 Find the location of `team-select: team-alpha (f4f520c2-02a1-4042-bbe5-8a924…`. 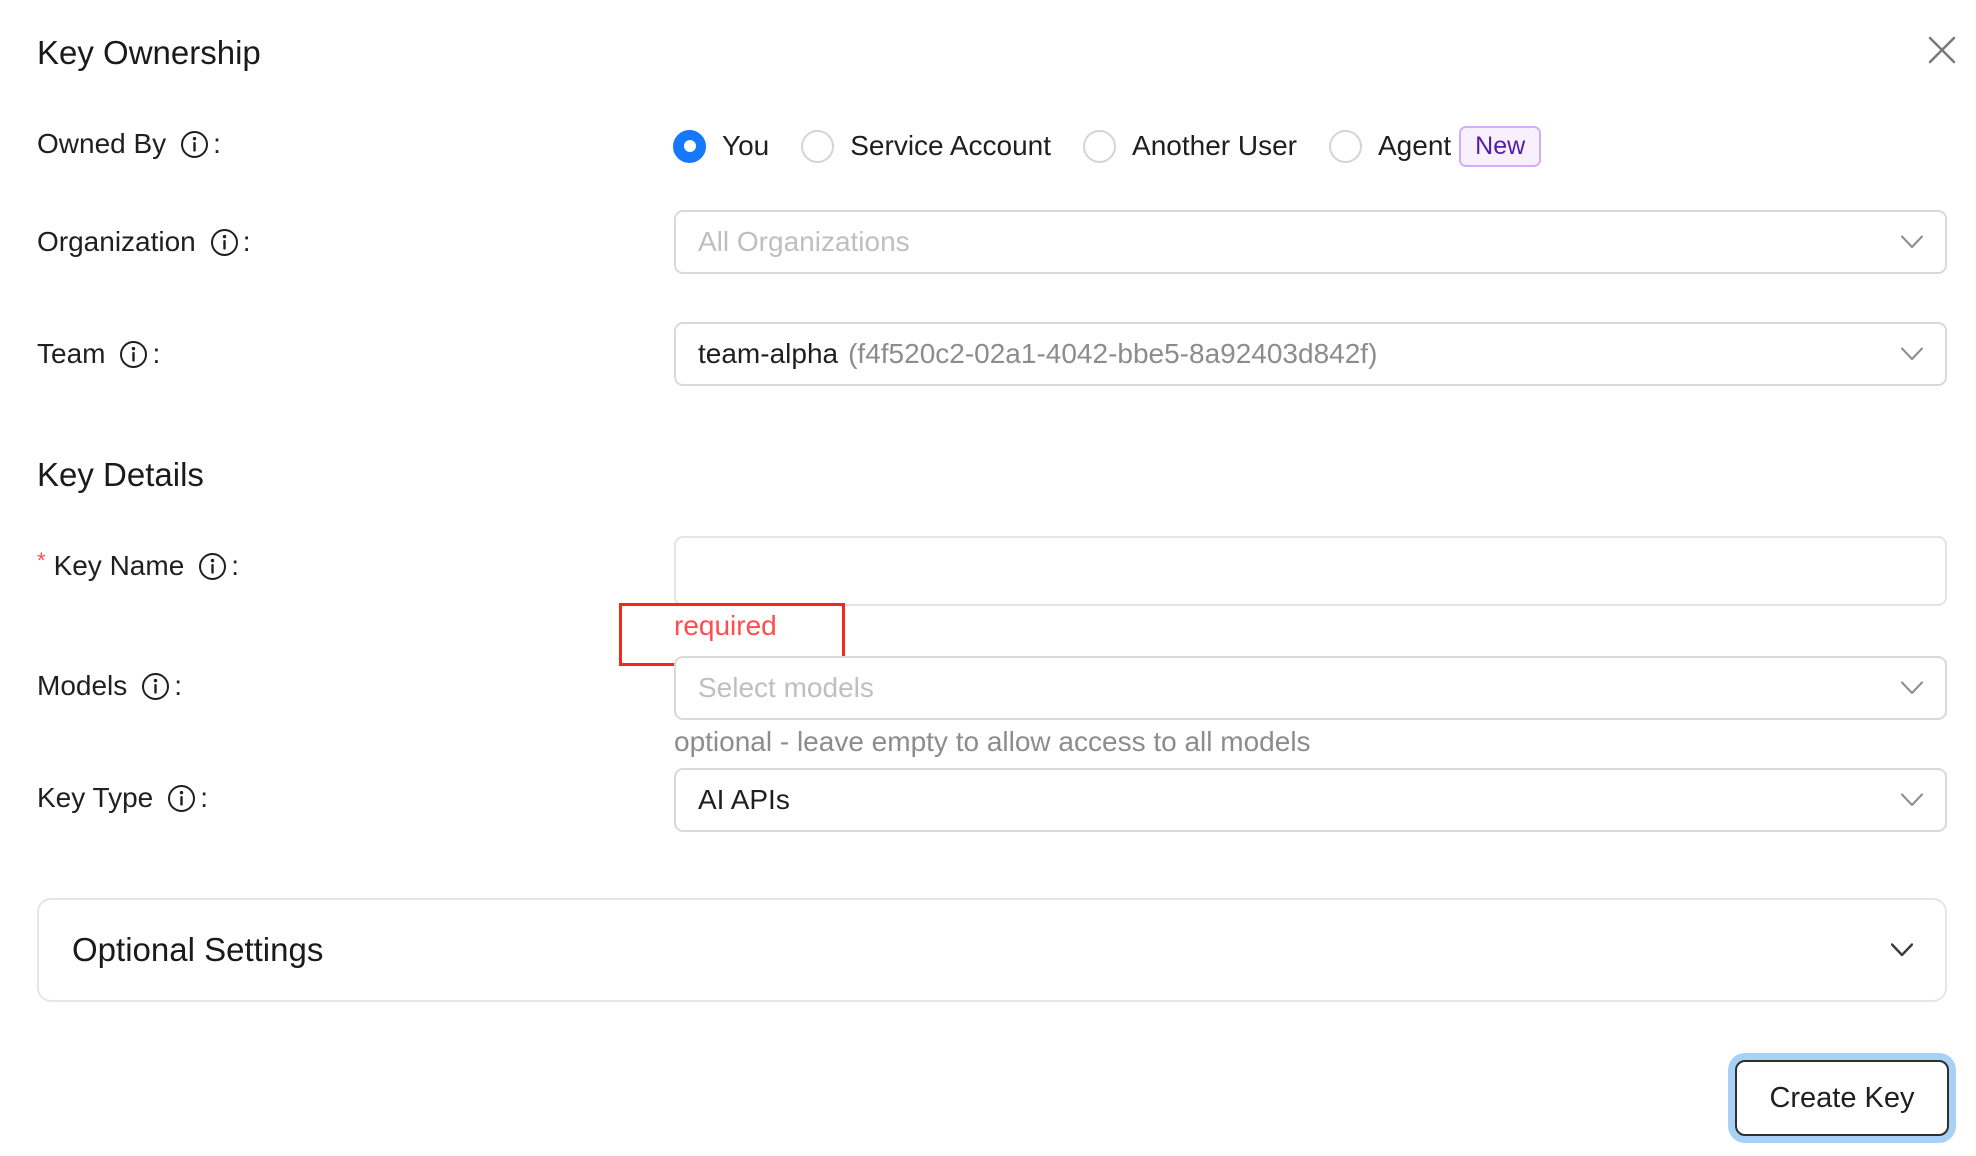

team-select: team-alpha (f4f520c2-02a1-4042-bbe5-8a924… is located at coordinates (1310, 354).